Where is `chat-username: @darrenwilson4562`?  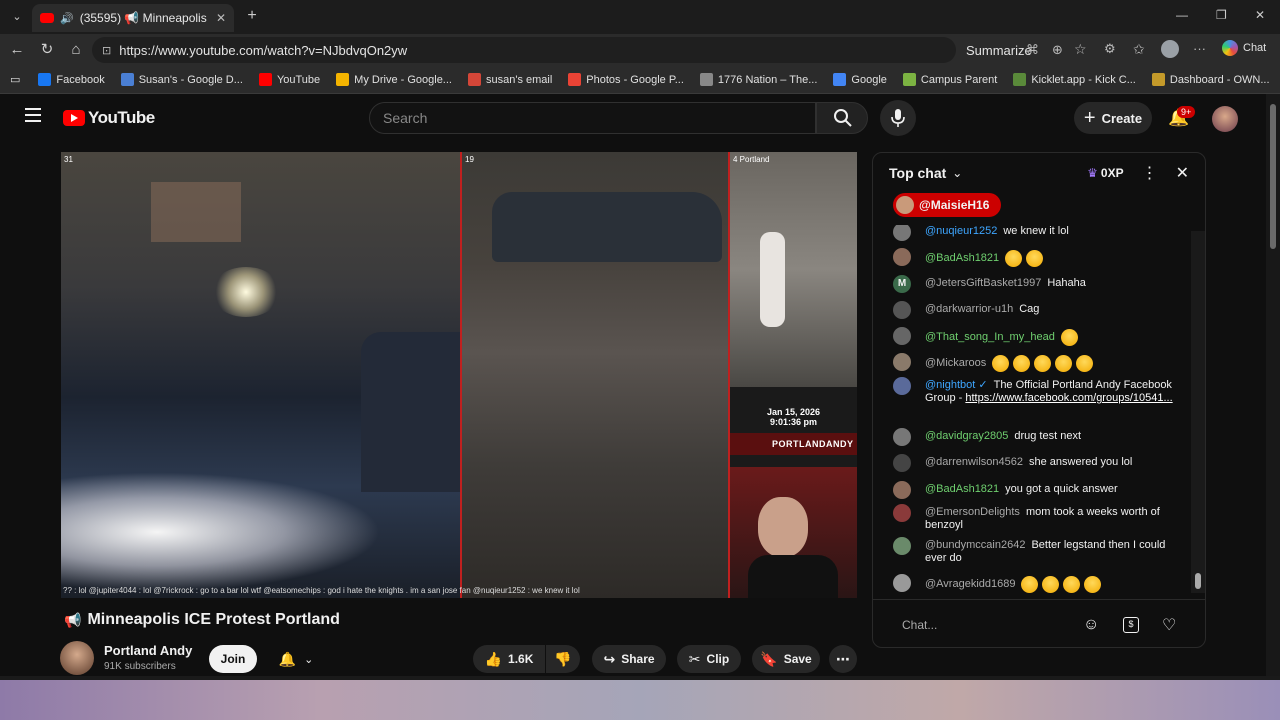
chat-username: @darrenwilson4562 is located at coordinates (974, 462).